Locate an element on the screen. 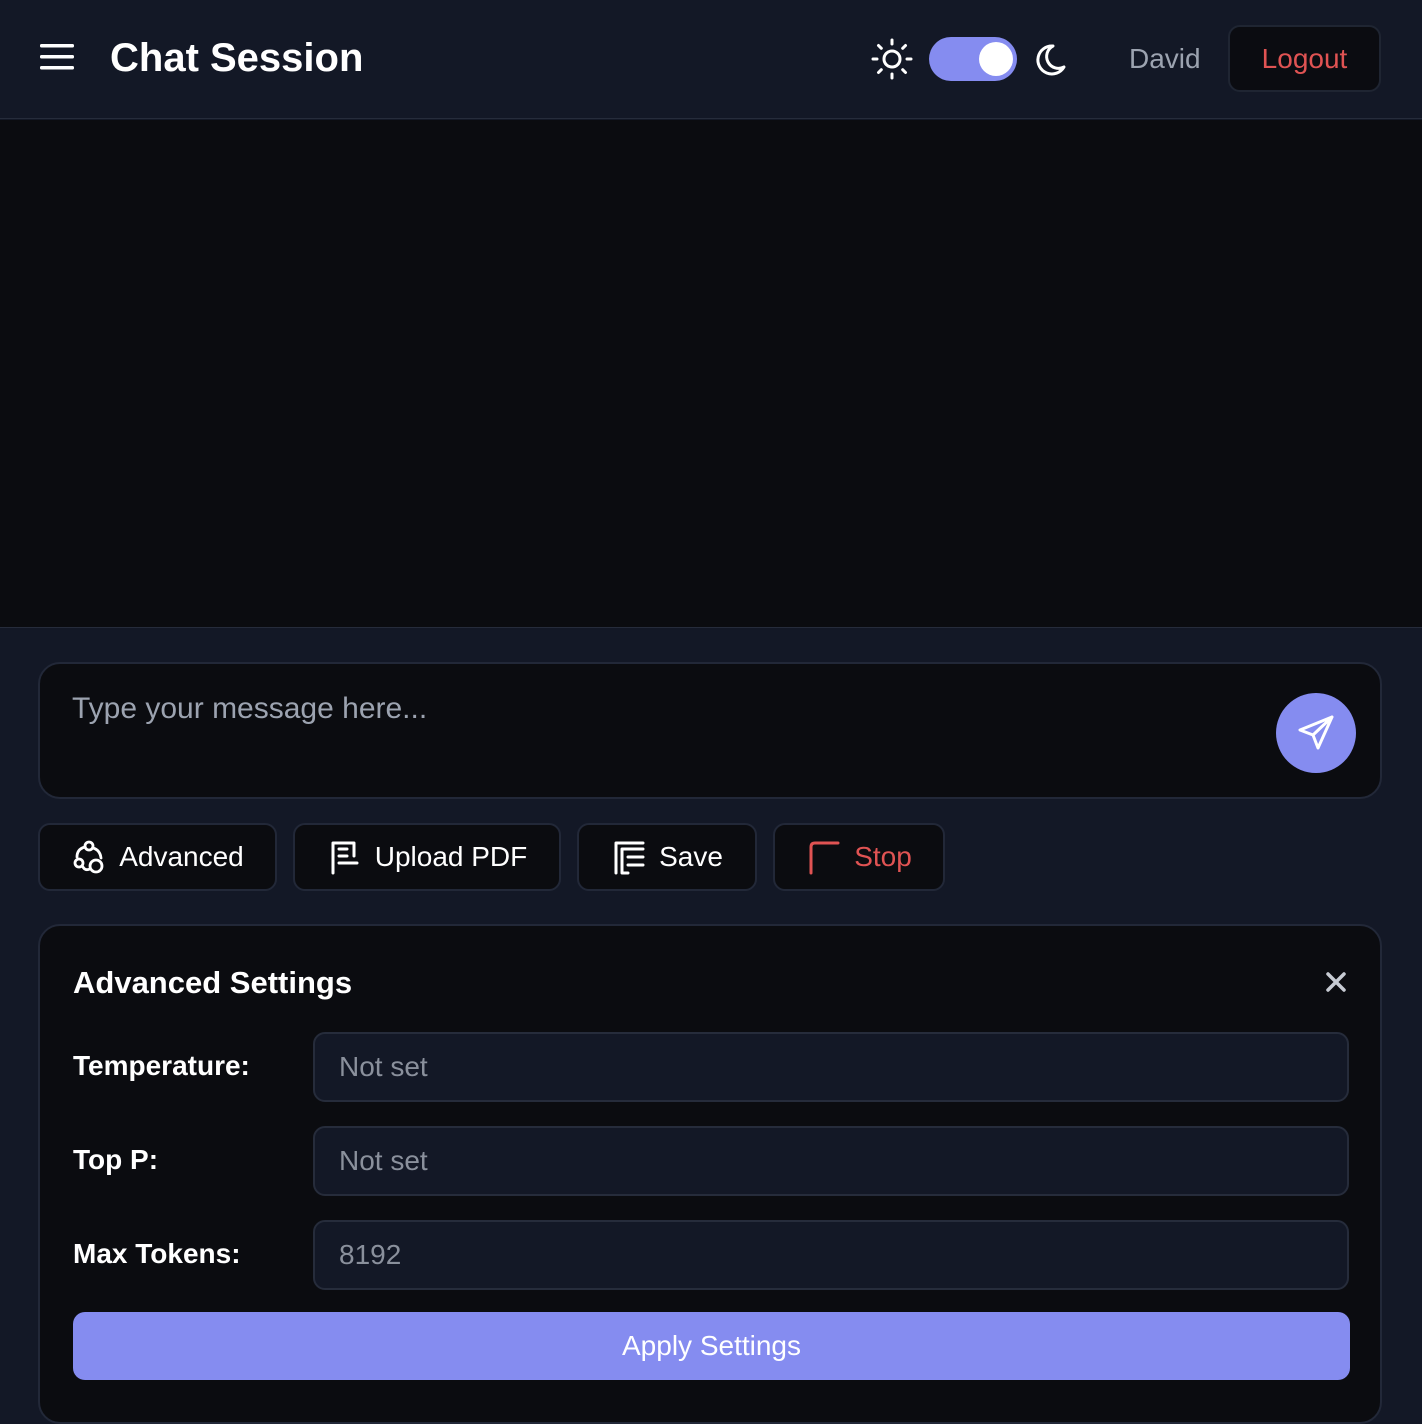 The image size is (1422, 1424). page-title: Chat Session is located at coordinates (237, 58).